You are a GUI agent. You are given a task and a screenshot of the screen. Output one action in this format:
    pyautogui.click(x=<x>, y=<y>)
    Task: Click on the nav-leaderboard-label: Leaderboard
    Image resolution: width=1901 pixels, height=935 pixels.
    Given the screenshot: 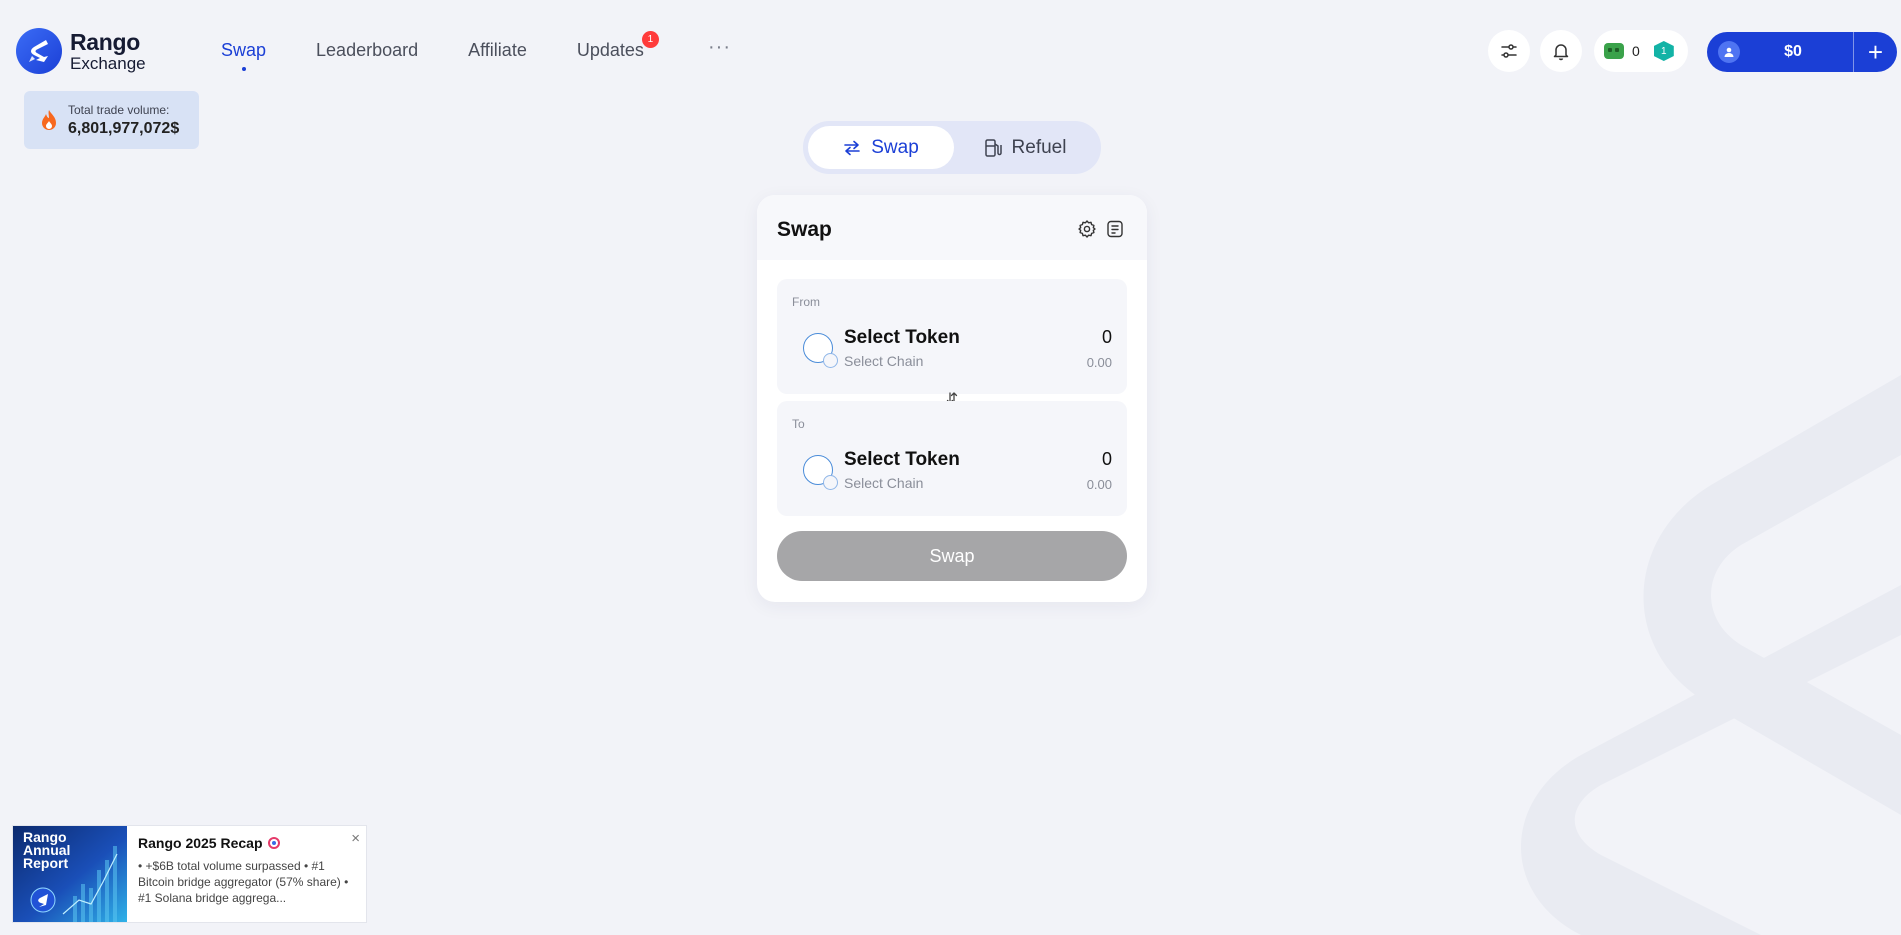 What is the action you would take?
    pyautogui.click(x=367, y=50)
    